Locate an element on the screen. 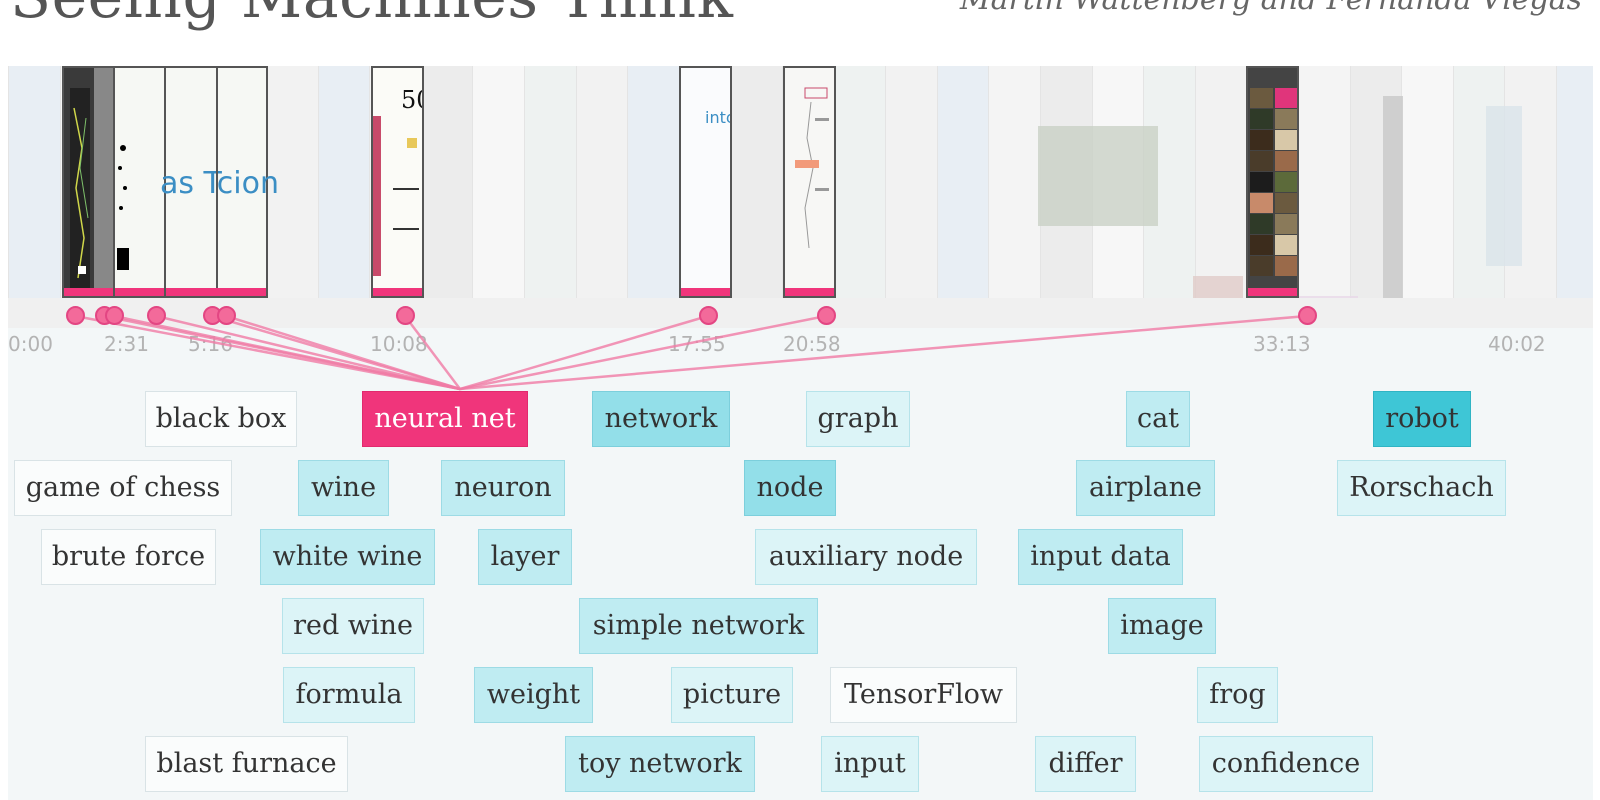 The height and width of the screenshot is (800, 1600). tag-graph: graph is located at coordinates (858, 419).